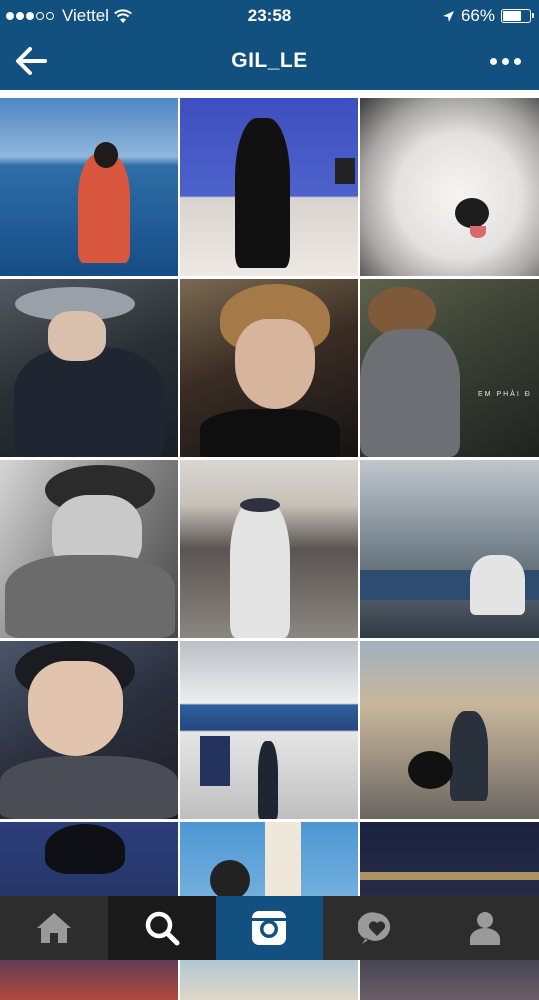  Describe the element at coordinates (374, 928) in the screenshot. I see `activity-icon` at that location.